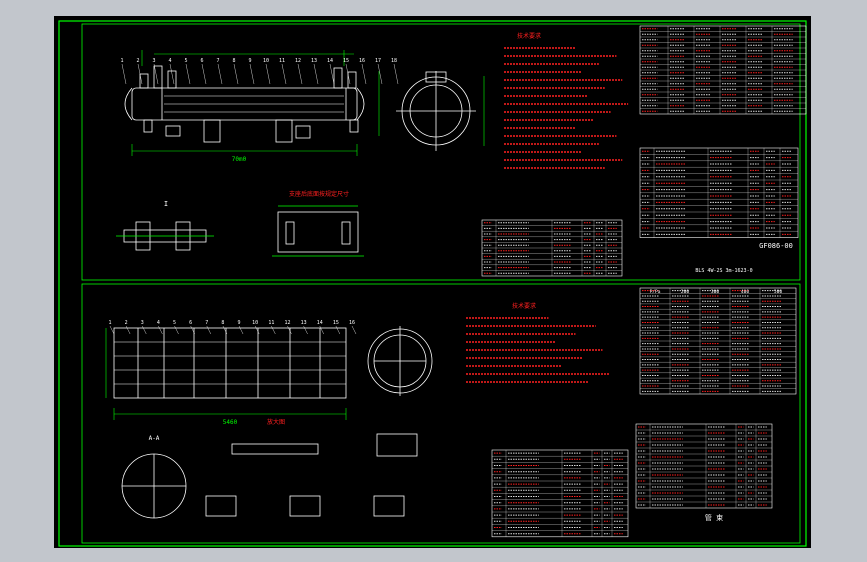 This screenshot has height=562, width=867. Describe the element at coordinates (166, 204) in the screenshot. I see `section-label: I` at that location.